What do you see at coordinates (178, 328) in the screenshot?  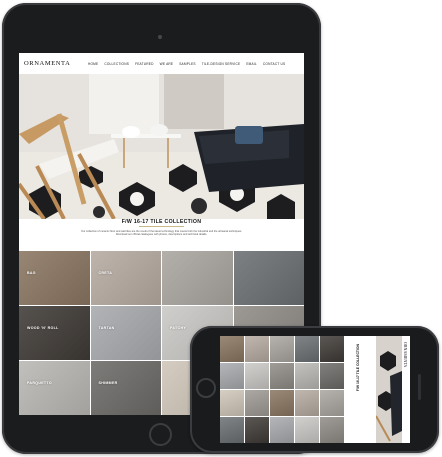 I see `collection-tile-label: PATCHY` at bounding box center [178, 328].